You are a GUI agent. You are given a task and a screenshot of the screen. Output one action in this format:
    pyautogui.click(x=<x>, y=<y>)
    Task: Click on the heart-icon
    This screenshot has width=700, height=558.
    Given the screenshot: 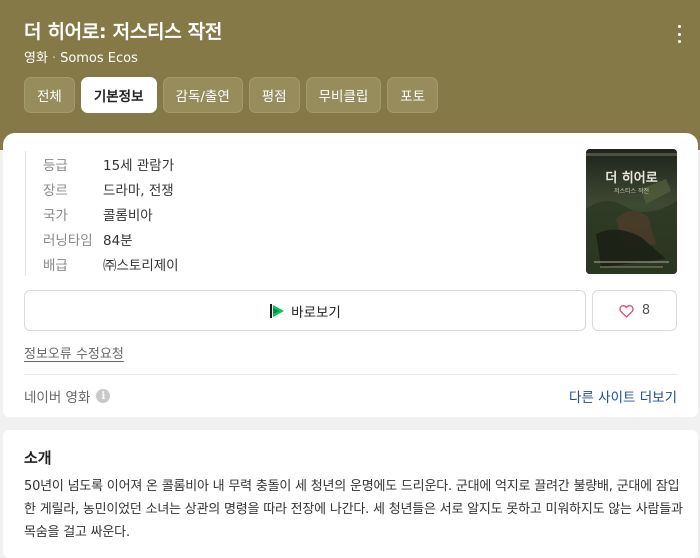 What is the action you would take?
    pyautogui.click(x=626, y=311)
    